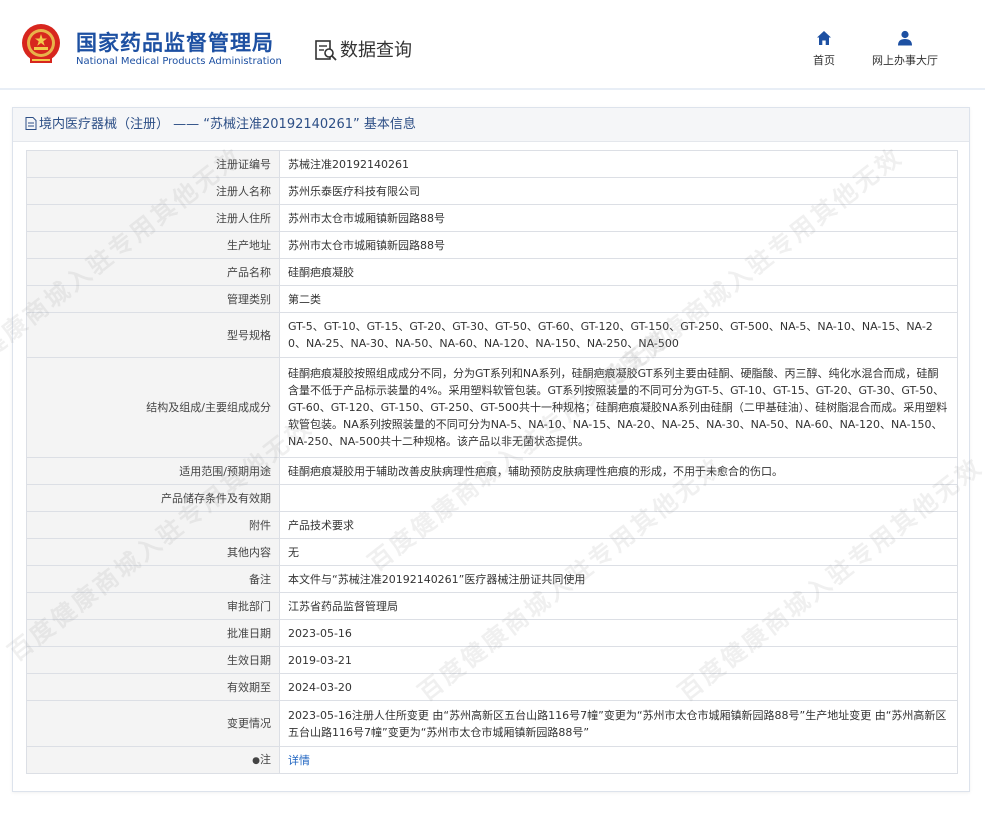 The width and height of the screenshot is (985, 813). Describe the element at coordinates (326, 50) in the screenshot. I see `data-query-icon` at that location.